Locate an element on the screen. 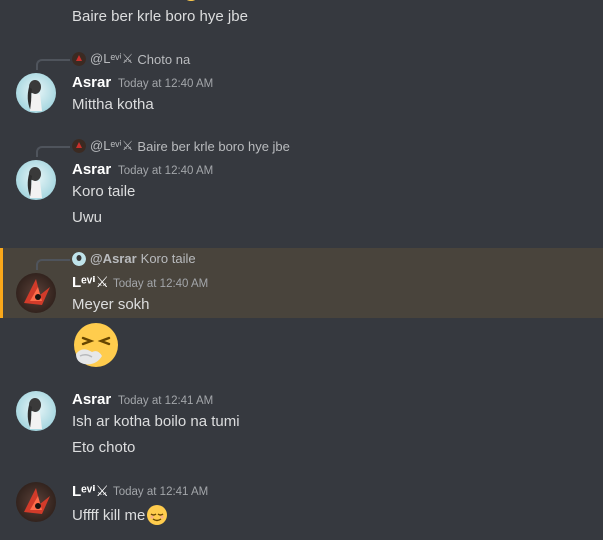 The width and height of the screenshot is (603, 540). partial-emoji is located at coordinates (191, 2).